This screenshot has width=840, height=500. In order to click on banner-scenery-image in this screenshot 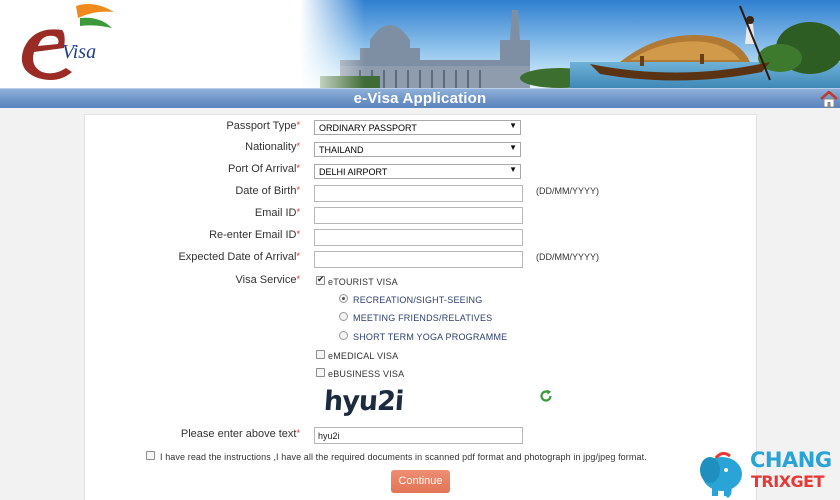, I will do `click(570, 44)`.